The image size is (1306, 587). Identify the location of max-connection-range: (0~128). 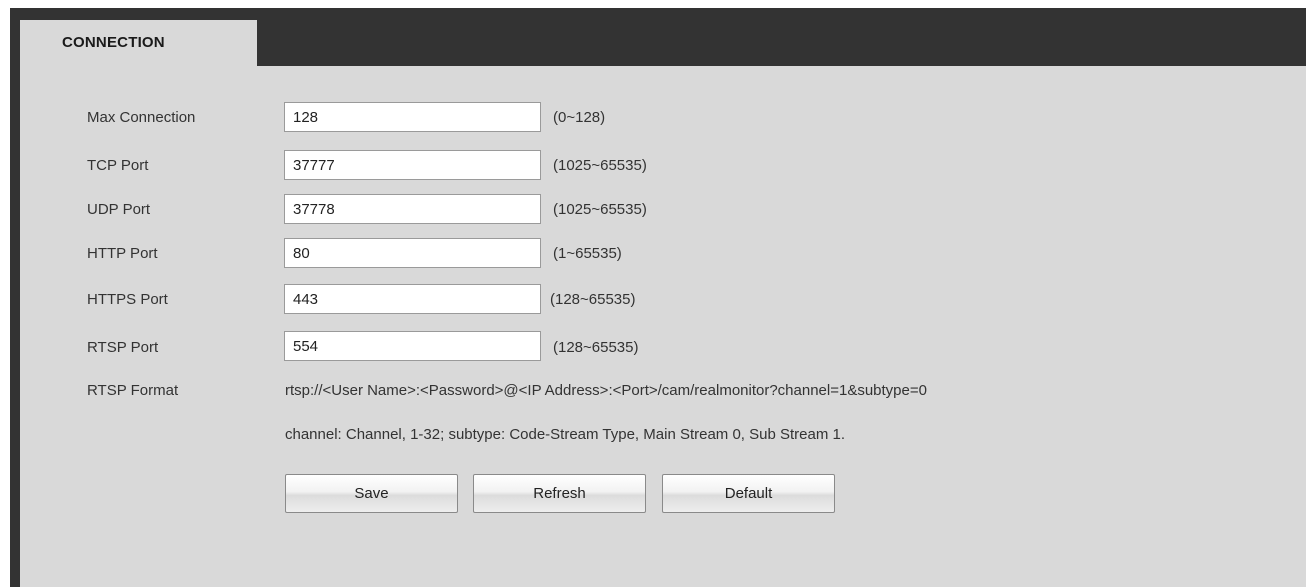
(579, 117).